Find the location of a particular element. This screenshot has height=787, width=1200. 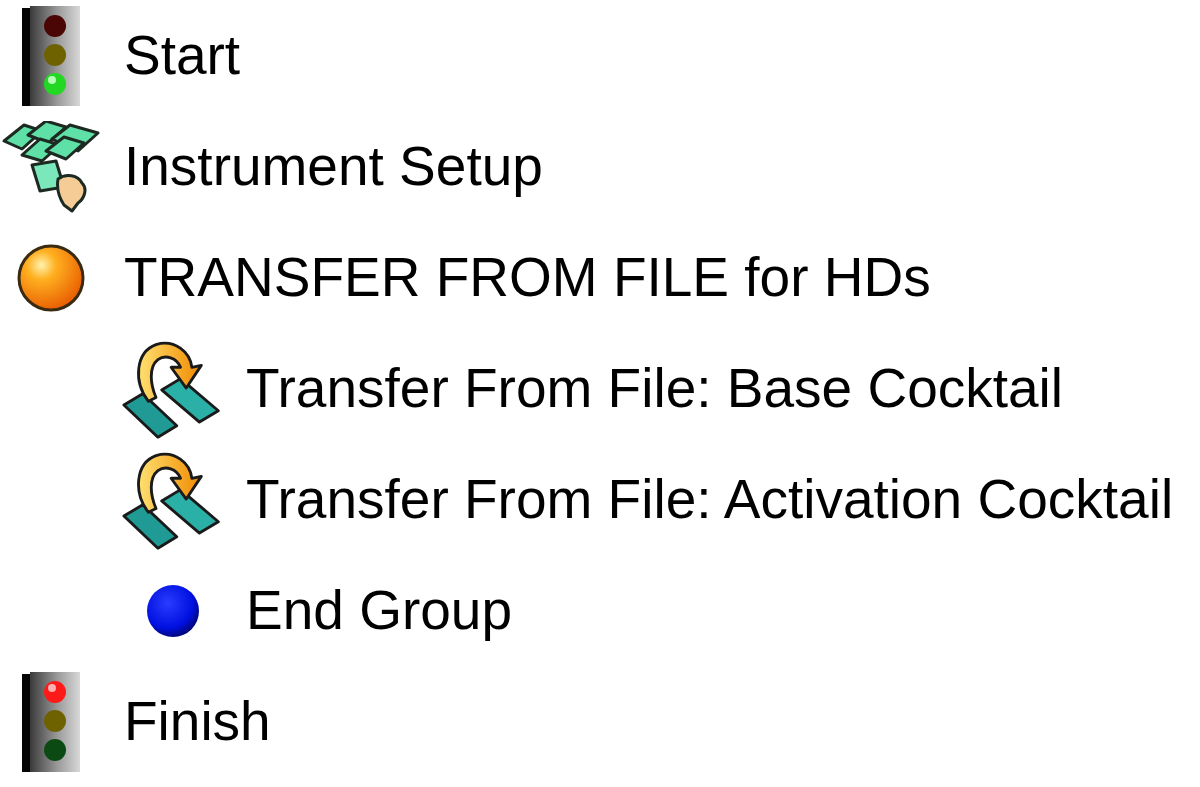

step-label: Instrument Setup is located at coordinates (333, 166).